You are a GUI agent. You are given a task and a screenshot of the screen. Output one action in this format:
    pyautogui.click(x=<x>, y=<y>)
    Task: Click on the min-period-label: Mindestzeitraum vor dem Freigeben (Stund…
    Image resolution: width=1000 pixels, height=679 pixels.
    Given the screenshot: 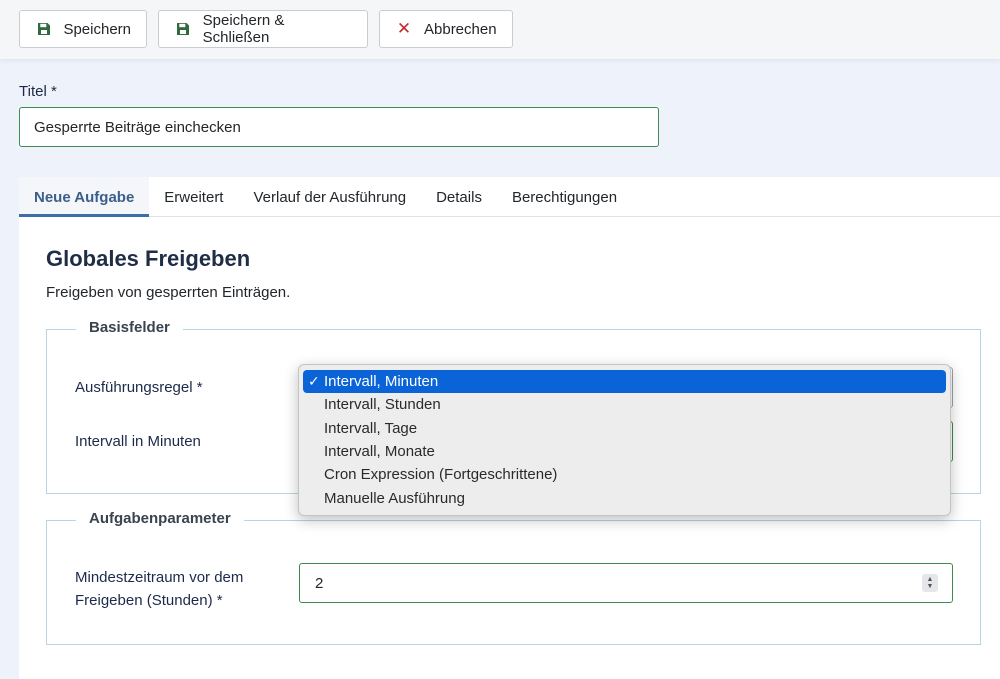 What is the action you would take?
    pyautogui.click(x=159, y=589)
    